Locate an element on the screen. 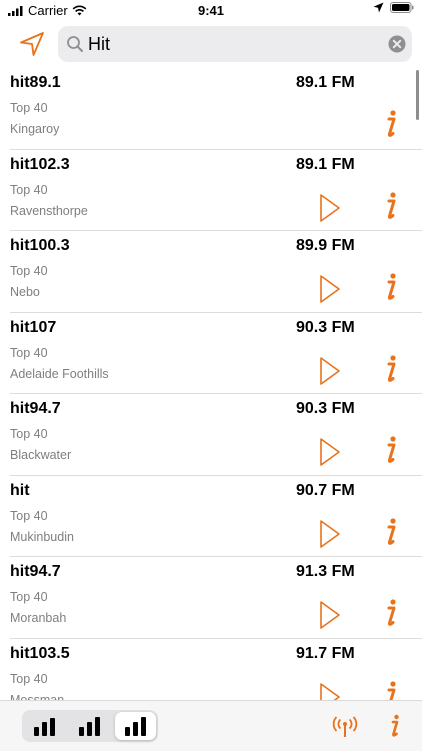  station-name: hit107 is located at coordinates (33, 327).